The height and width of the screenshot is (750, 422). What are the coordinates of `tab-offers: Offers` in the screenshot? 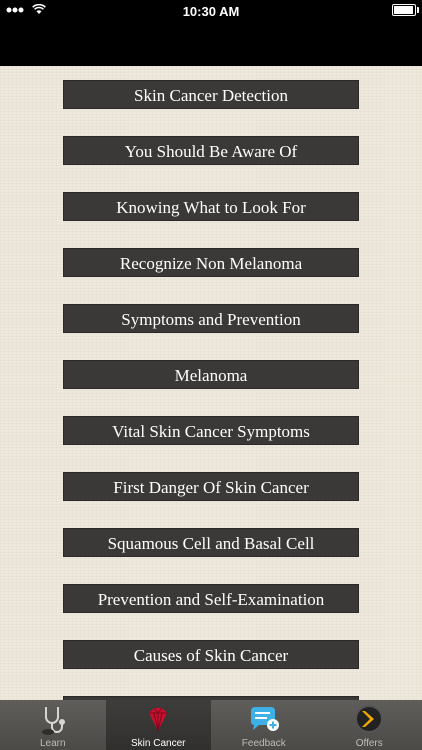 It's located at (369, 725).